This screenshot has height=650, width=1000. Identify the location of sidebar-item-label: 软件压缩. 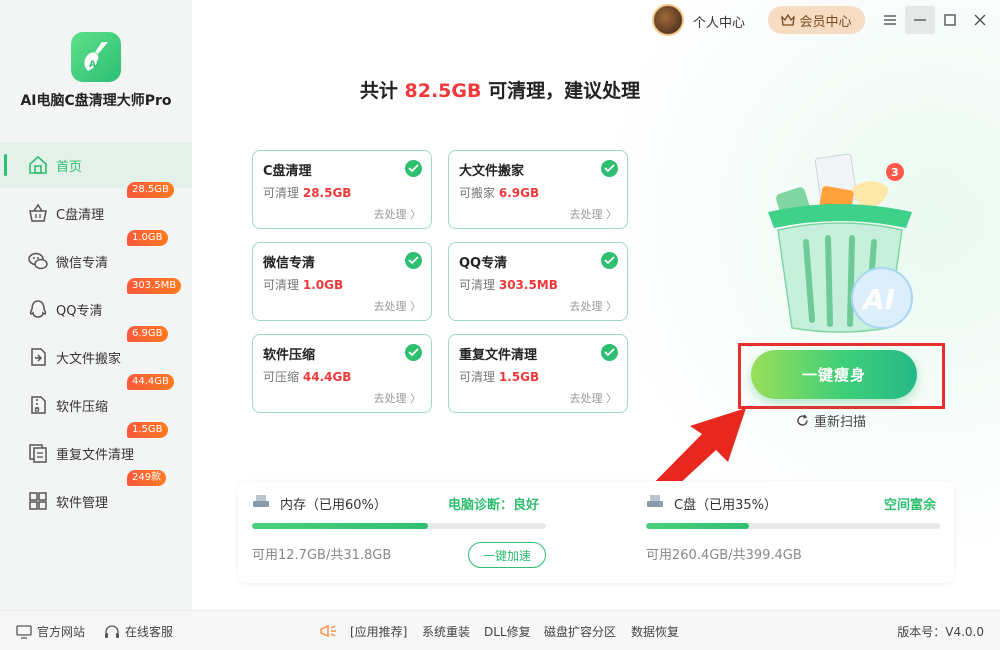
(82, 407).